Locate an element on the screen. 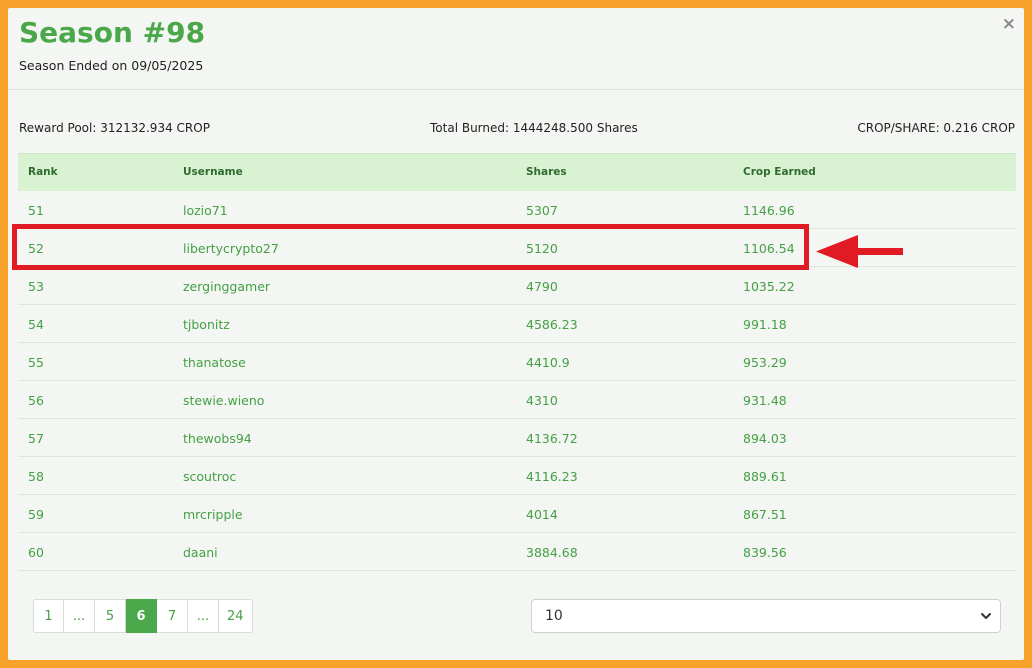 This screenshot has width=1032, height=668. cell-username: tjbonitz is located at coordinates (206, 324).